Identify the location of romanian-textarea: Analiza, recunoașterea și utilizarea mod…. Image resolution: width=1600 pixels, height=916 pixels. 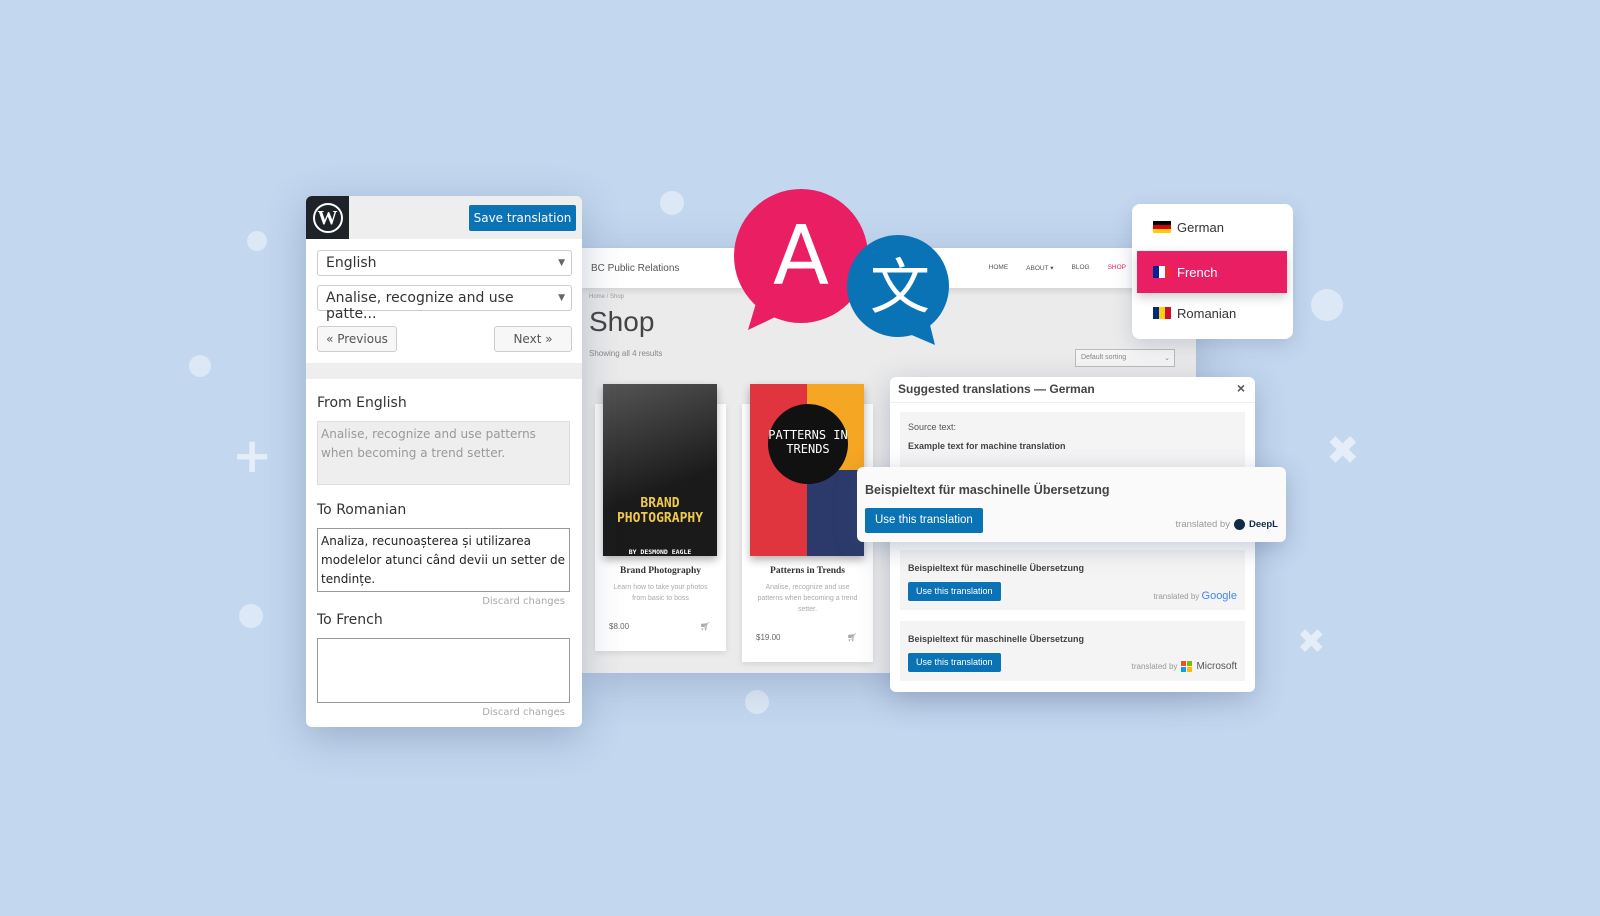
(443, 560).